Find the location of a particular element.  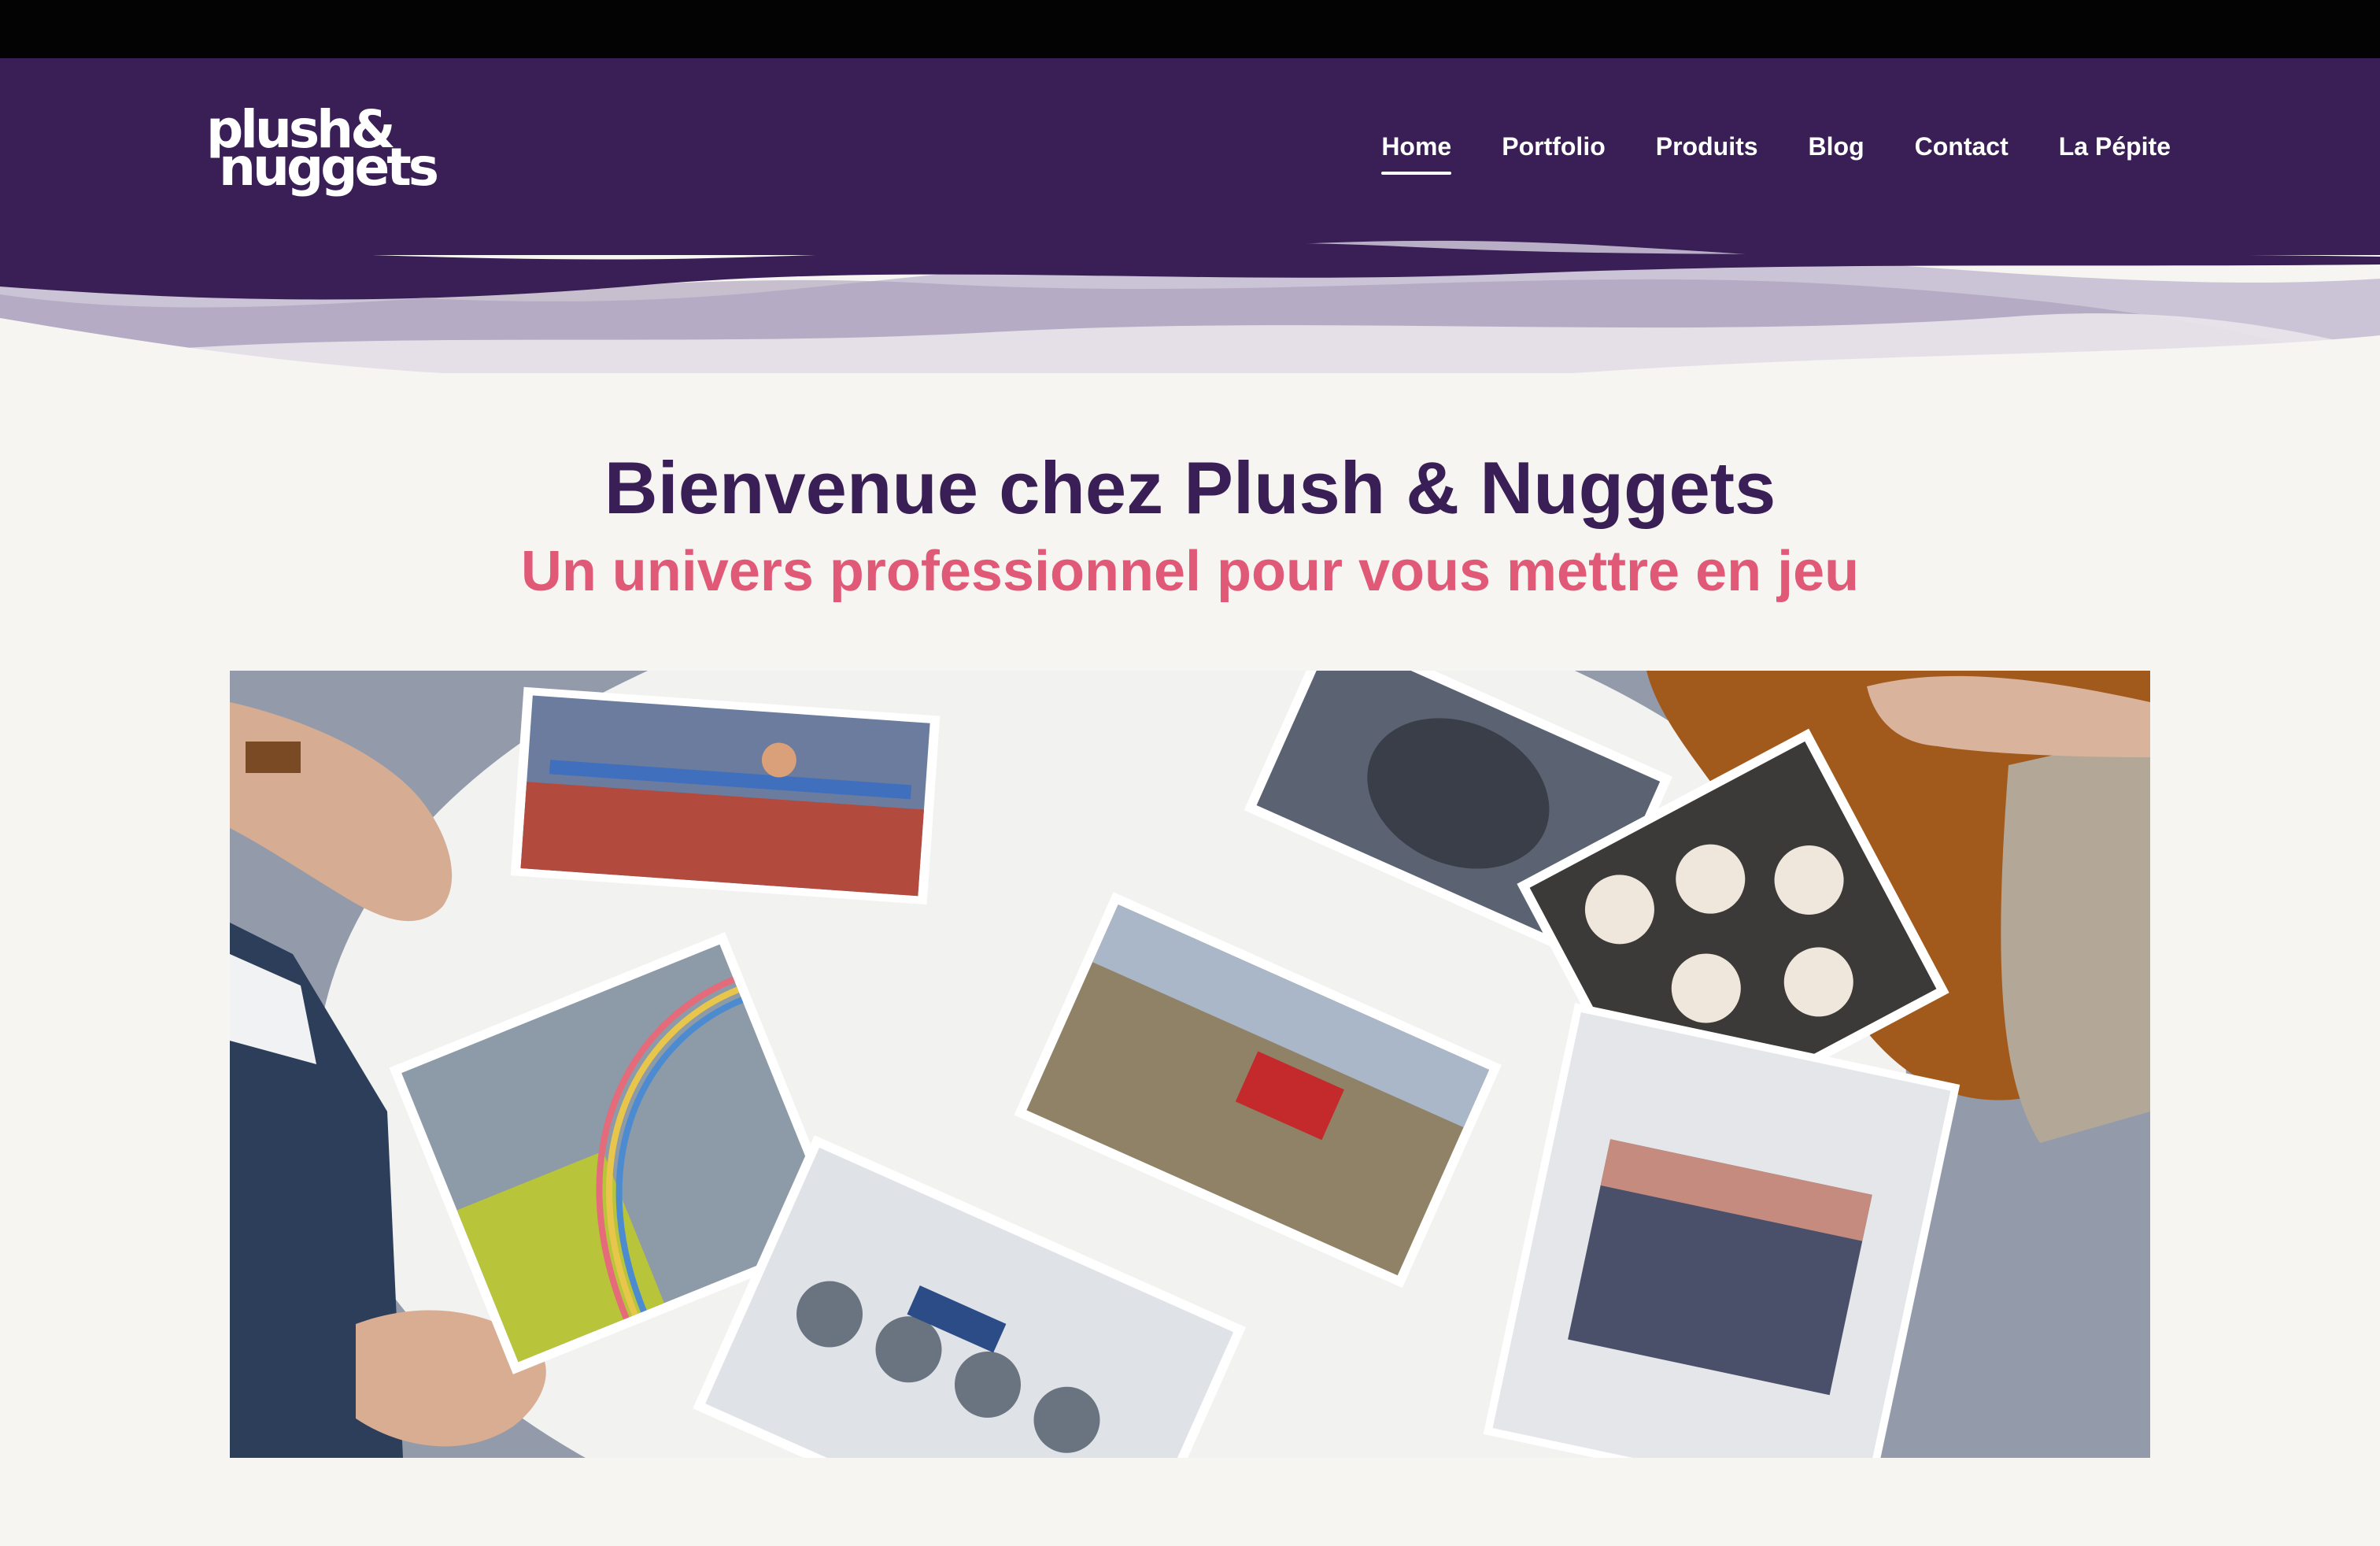

nav-item-home: Home is located at coordinates (1416, 153).